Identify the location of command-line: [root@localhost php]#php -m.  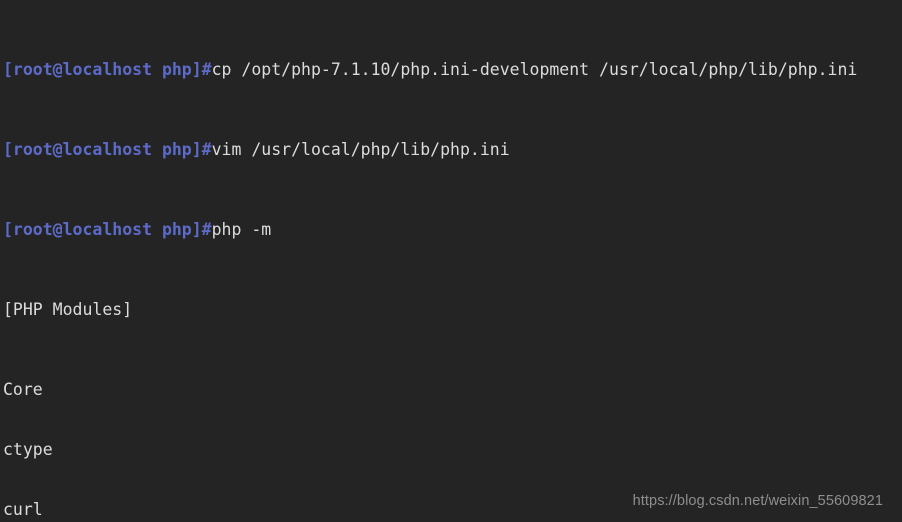
(452, 230).